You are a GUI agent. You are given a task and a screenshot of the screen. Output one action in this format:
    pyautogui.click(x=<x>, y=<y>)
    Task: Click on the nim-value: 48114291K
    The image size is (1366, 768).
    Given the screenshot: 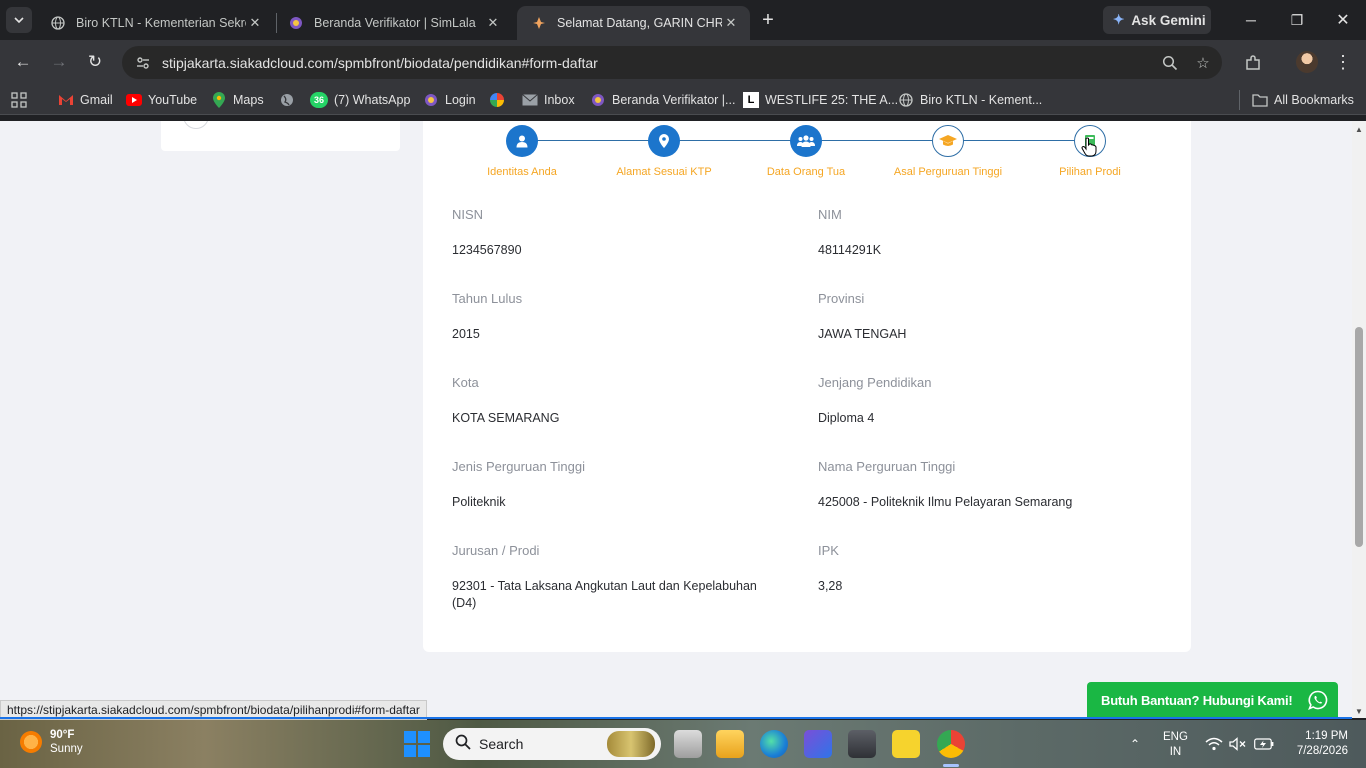 What is the action you would take?
    pyautogui.click(x=850, y=250)
    